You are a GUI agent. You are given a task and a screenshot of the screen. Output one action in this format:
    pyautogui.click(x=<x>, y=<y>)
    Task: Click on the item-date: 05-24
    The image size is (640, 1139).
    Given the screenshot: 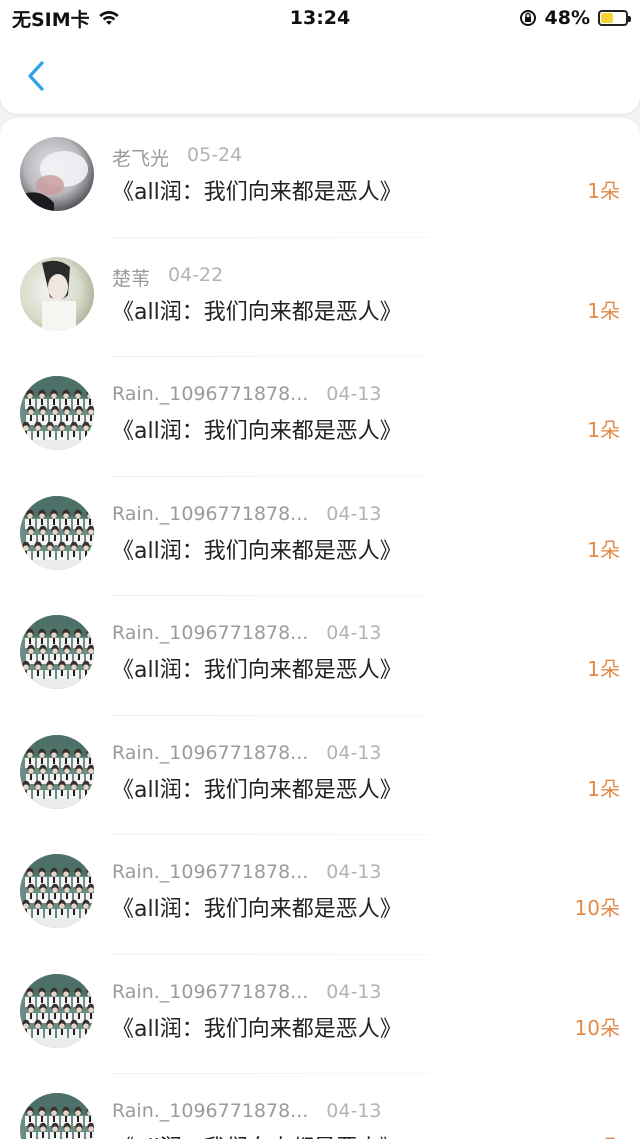 What is the action you would take?
    pyautogui.click(x=215, y=155)
    